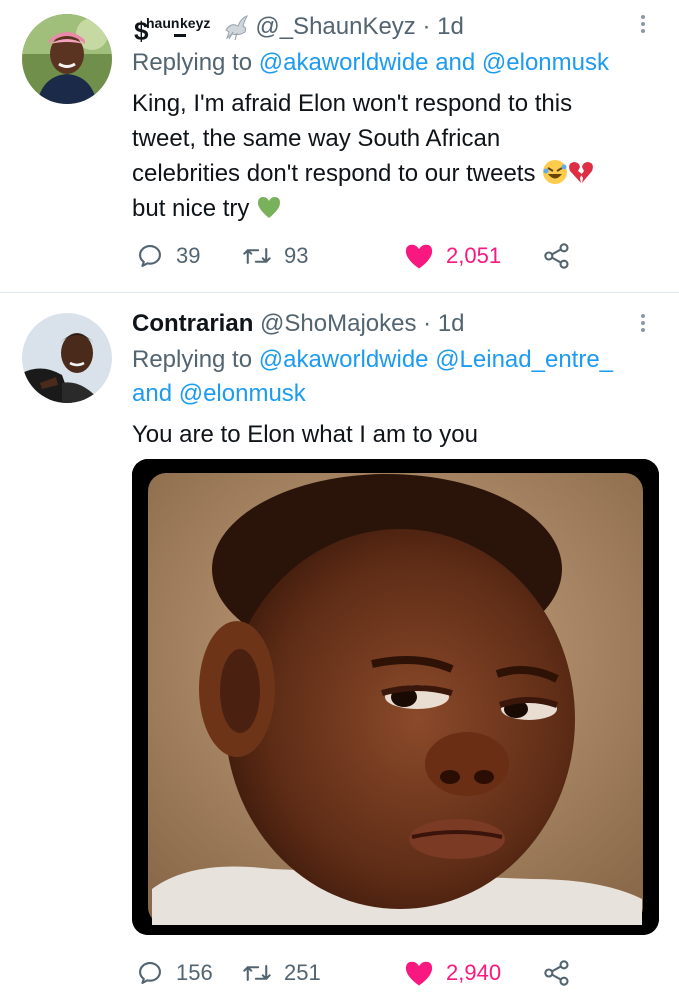 Image resolution: width=679 pixels, height=1000 pixels. What do you see at coordinates (387, 208) in the screenshot?
I see `tweet-text-line-container: but nice try` at bounding box center [387, 208].